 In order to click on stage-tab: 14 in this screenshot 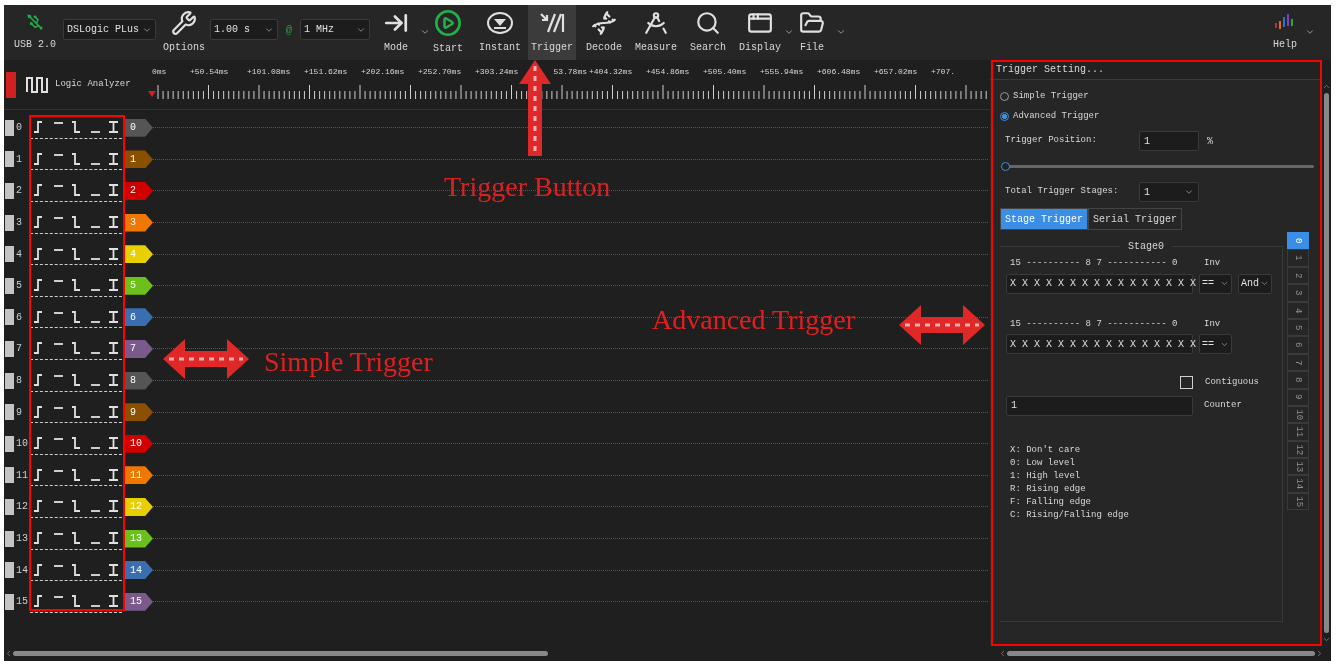, I will do `click(1298, 484)`.